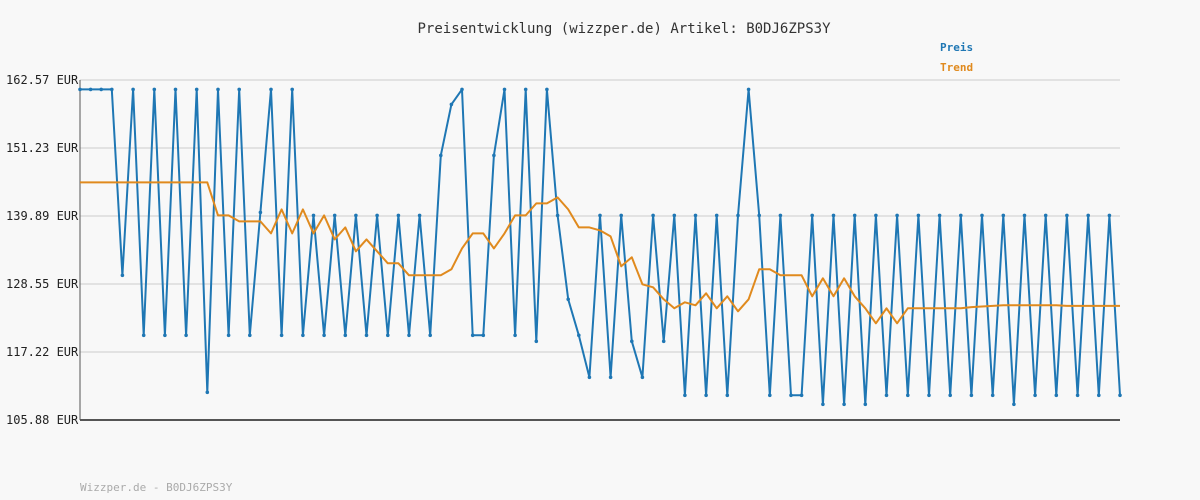 Image resolution: width=1200 pixels, height=500 pixels. I want to click on y-tick-label: 162.57 EUR, so click(42, 80).